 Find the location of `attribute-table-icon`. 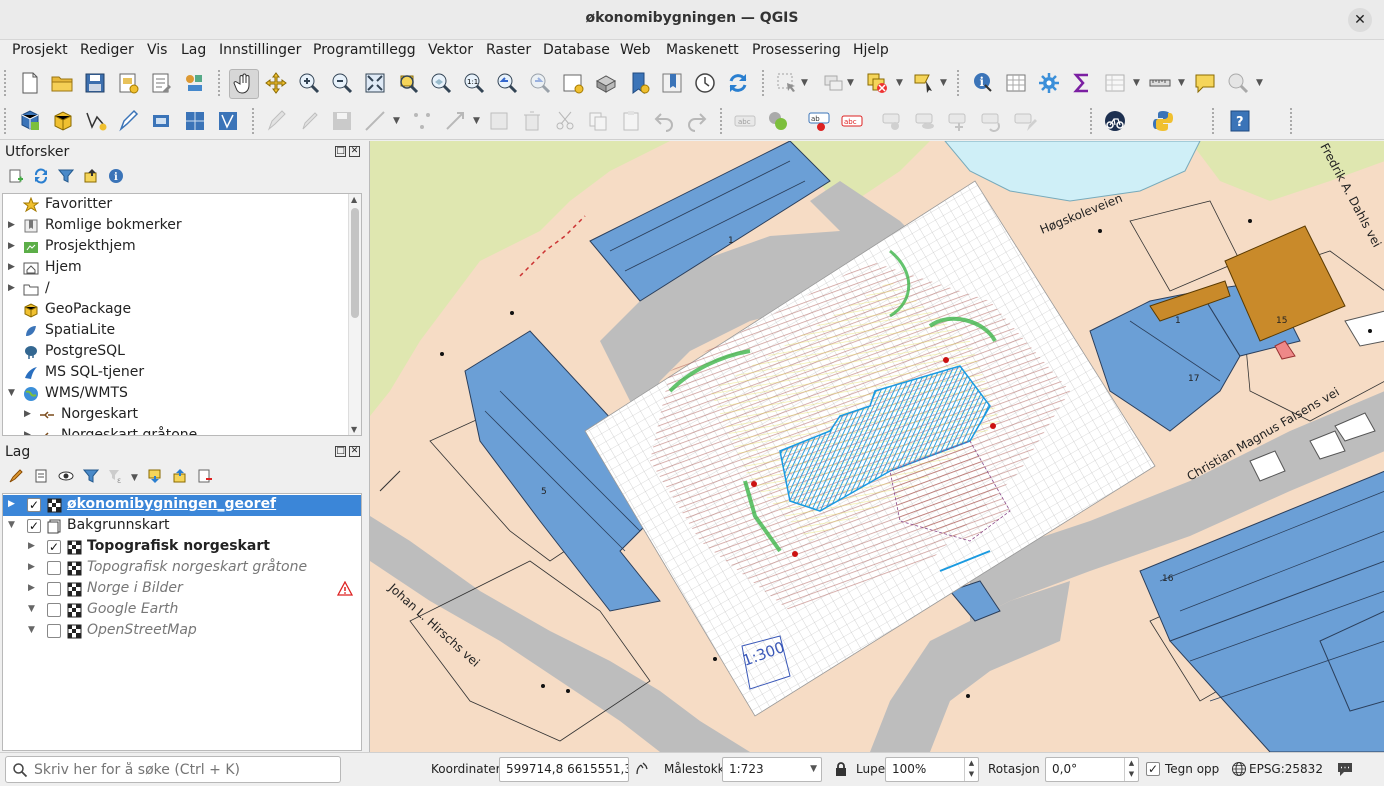

attribute-table-icon is located at coordinates (1016, 83).